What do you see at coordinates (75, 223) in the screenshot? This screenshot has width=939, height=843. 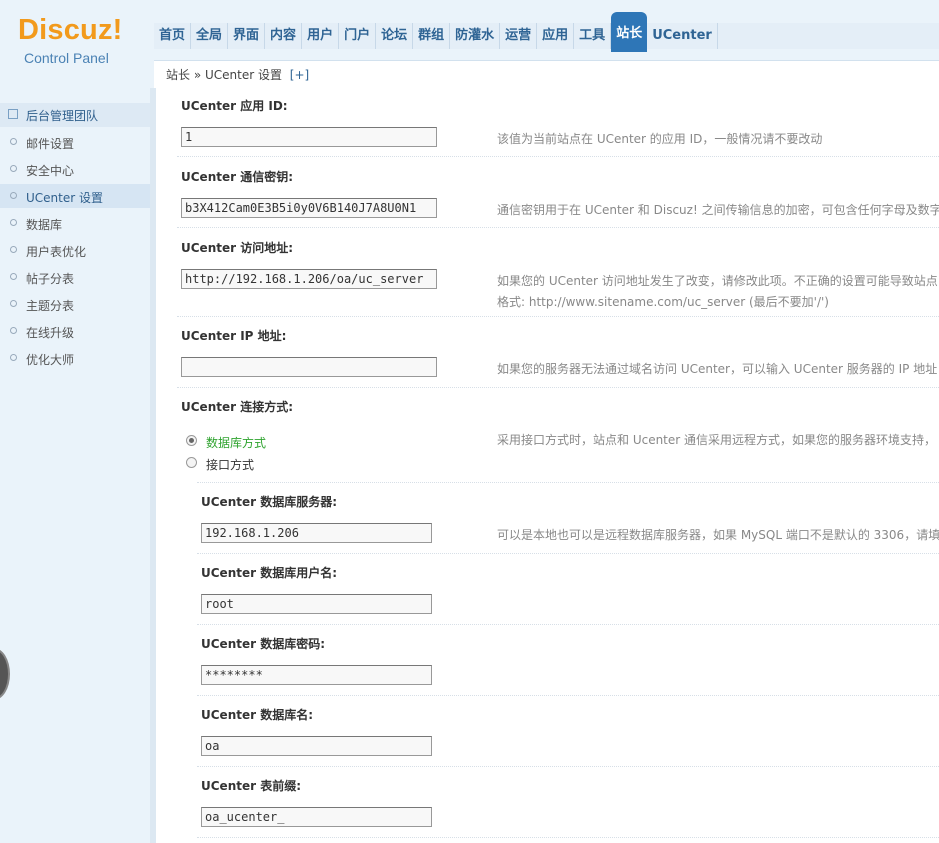 I see `sidebar-item-database: 数据库` at bounding box center [75, 223].